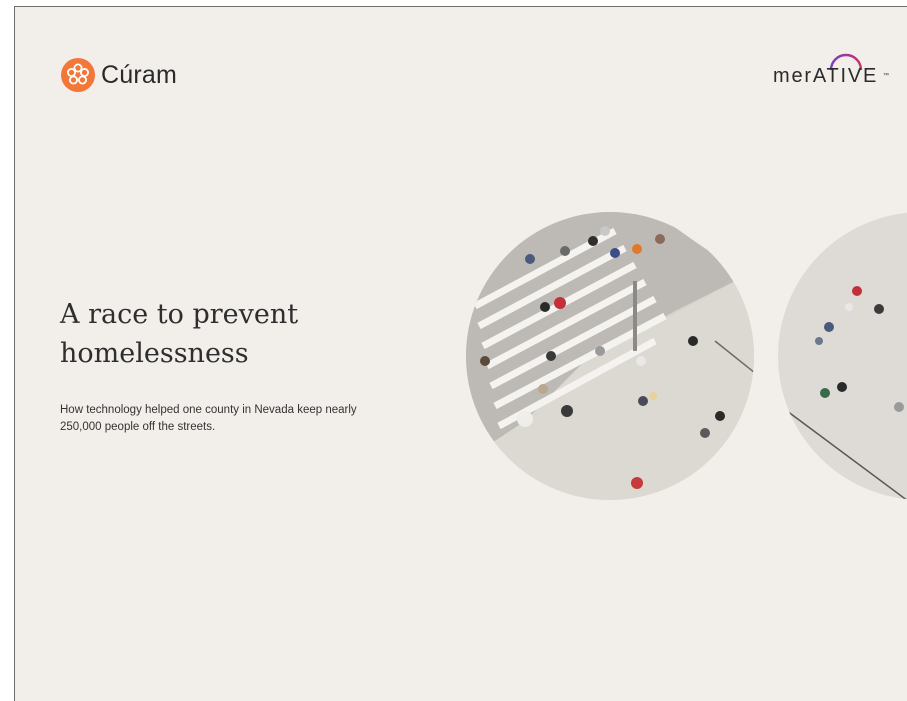 This screenshot has width=907, height=701. Describe the element at coordinates (610, 356) in the screenshot. I see `aerial-crosswalk-pedestrians-photo` at that location.